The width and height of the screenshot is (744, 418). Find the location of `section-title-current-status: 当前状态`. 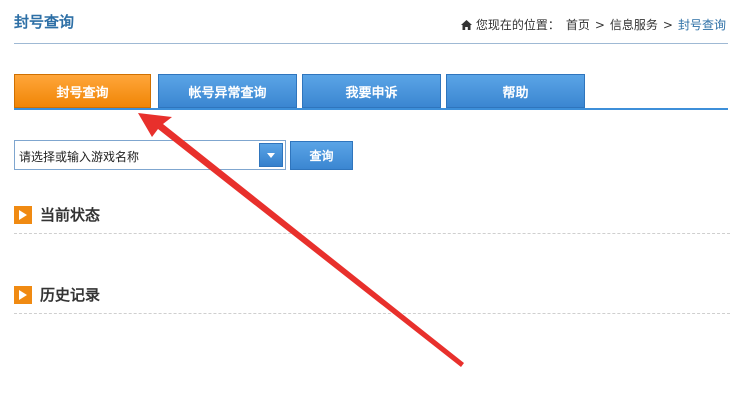

section-title-current-status: 当前状态 is located at coordinates (70, 215).